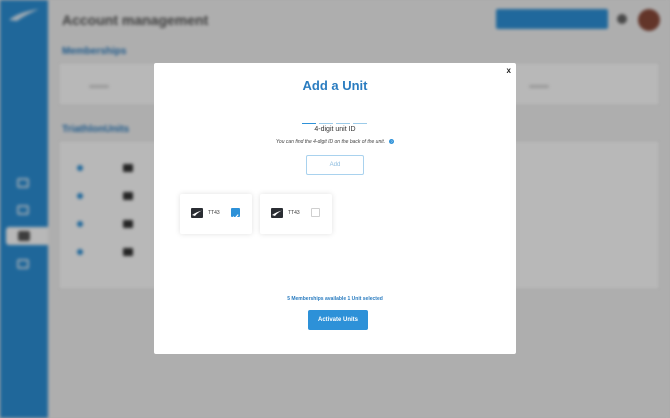 This screenshot has height=418, width=670. I want to click on close-button: x, so click(509, 71).